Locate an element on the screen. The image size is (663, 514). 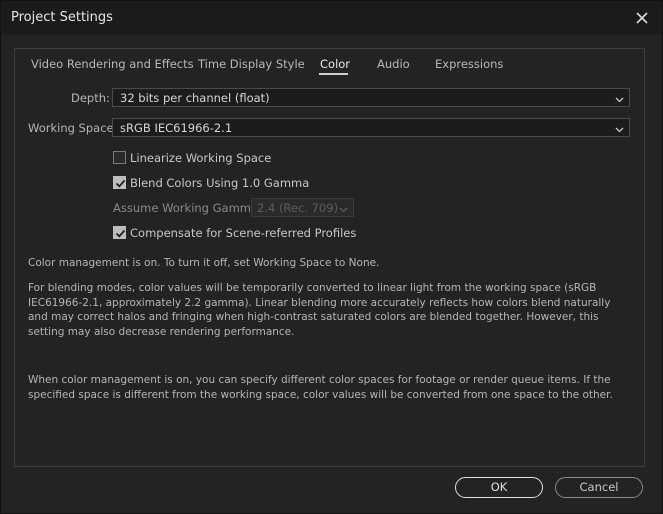
active-tab-indicator is located at coordinates (333, 74).